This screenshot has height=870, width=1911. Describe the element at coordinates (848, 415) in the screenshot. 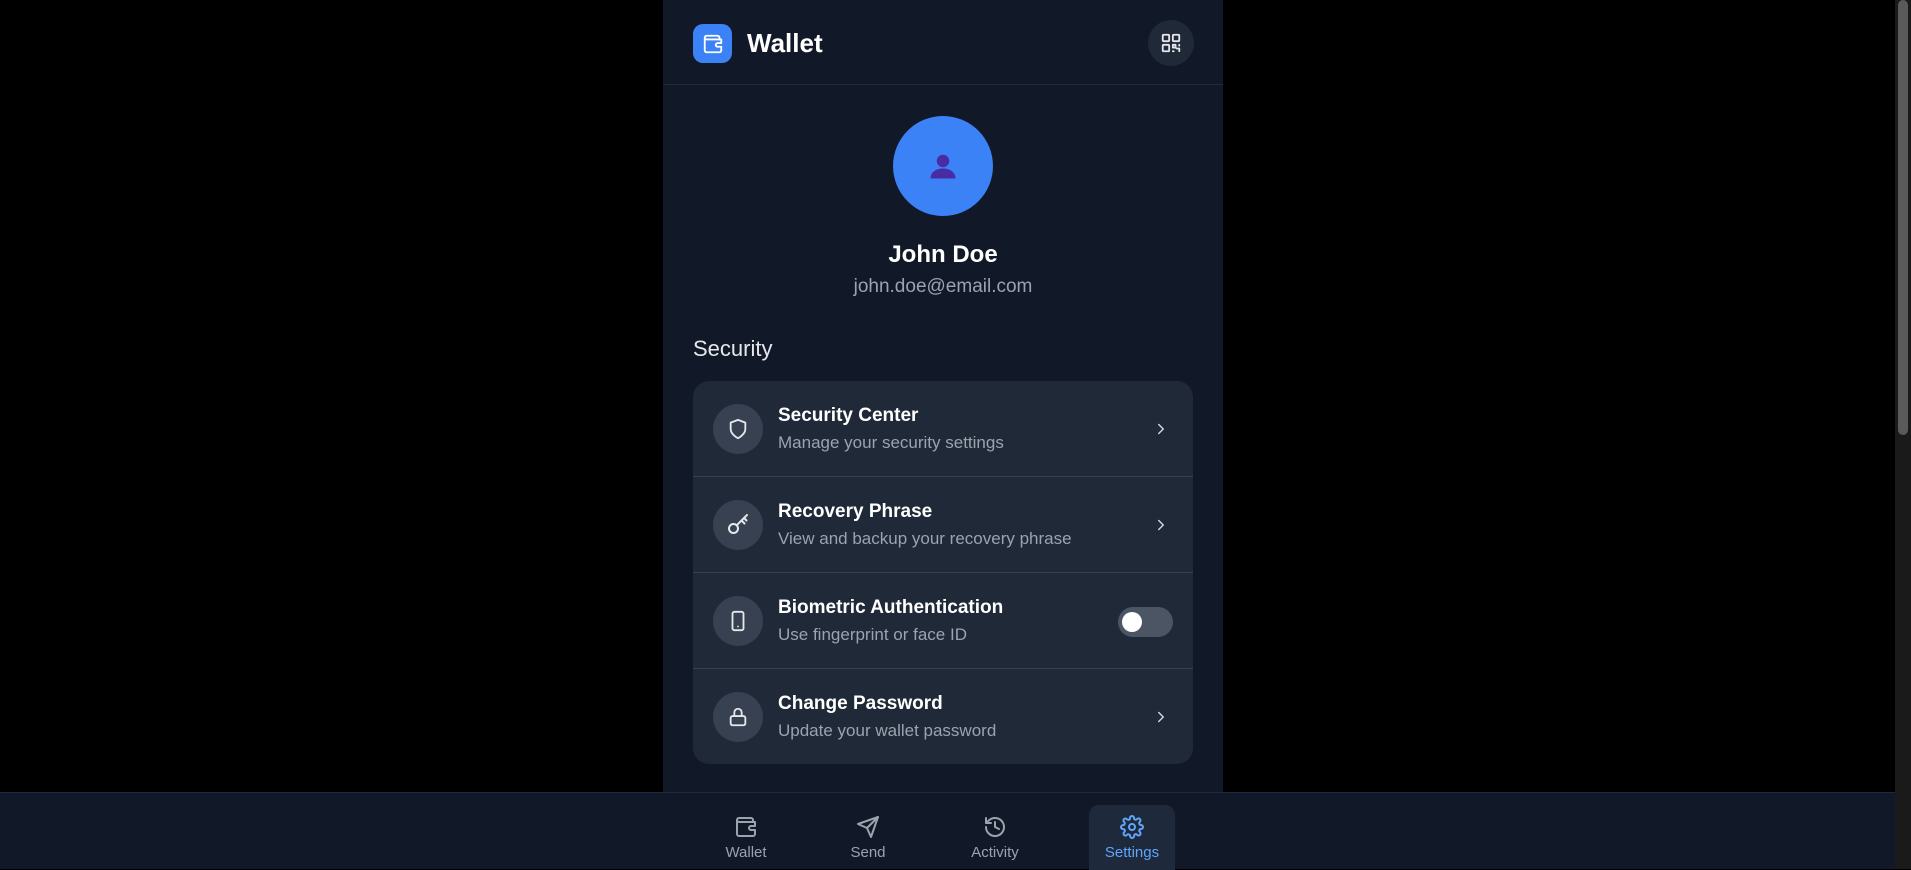

I see `item-title: Security Center` at that location.